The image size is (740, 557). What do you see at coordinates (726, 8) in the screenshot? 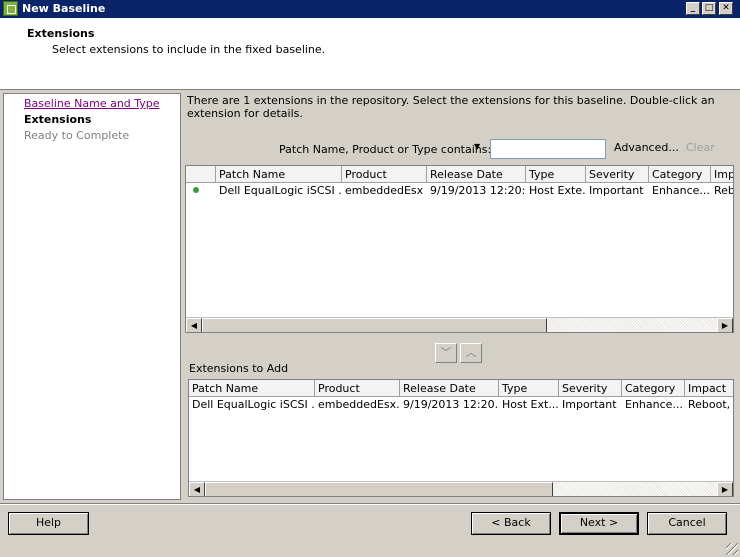
I see `close-button: ✕` at bounding box center [726, 8].